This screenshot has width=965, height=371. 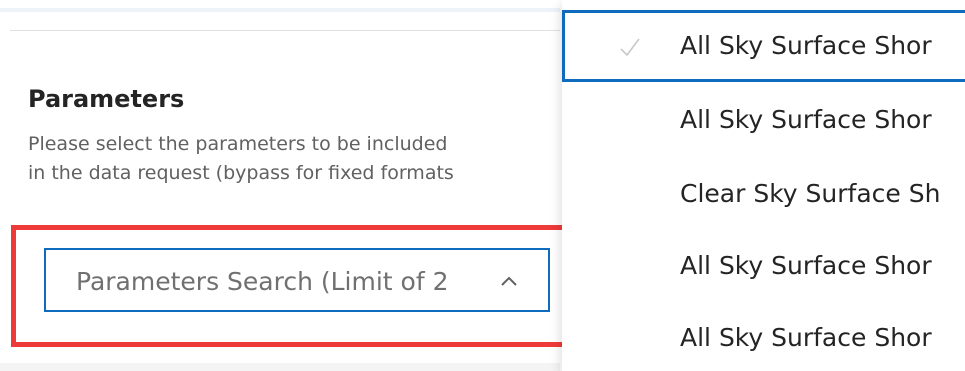 I want to click on top-divider, so click(x=285, y=30).